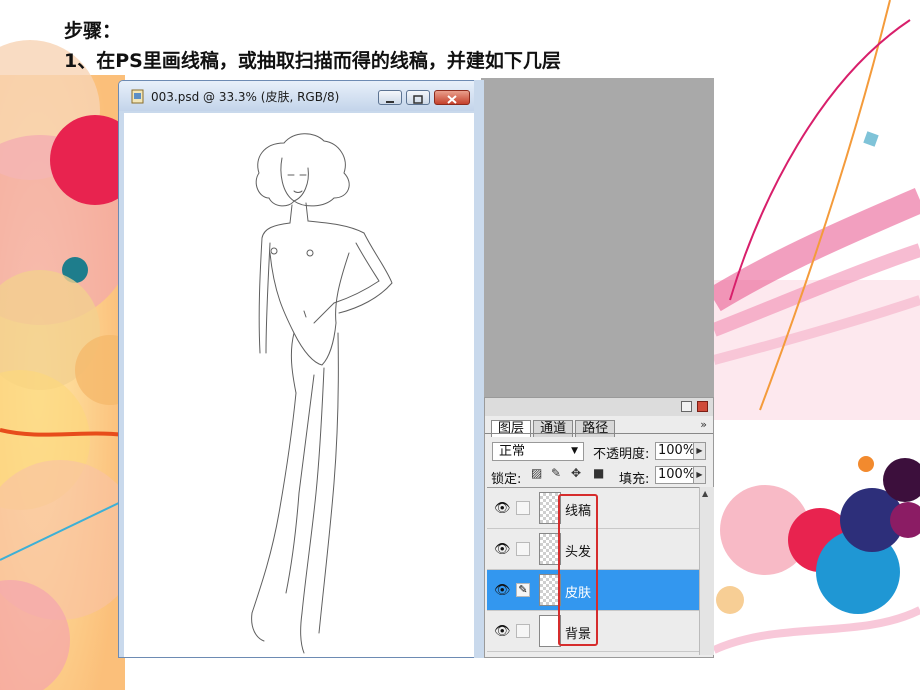 The height and width of the screenshot is (690, 920). Describe the element at coordinates (706, 571) in the screenshot. I see `layers-scrollbar: ▲` at that location.